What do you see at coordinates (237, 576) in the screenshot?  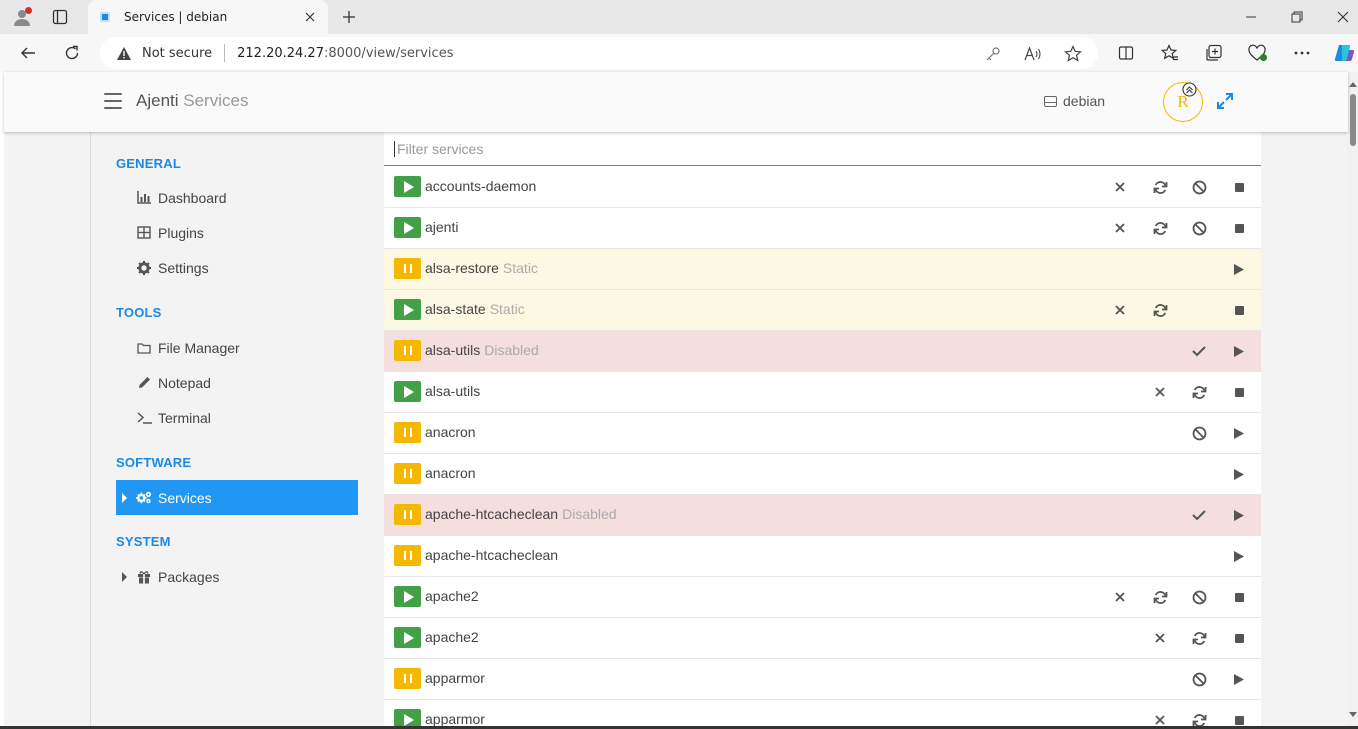 I see `sidebar-item-packages: Packages` at bounding box center [237, 576].